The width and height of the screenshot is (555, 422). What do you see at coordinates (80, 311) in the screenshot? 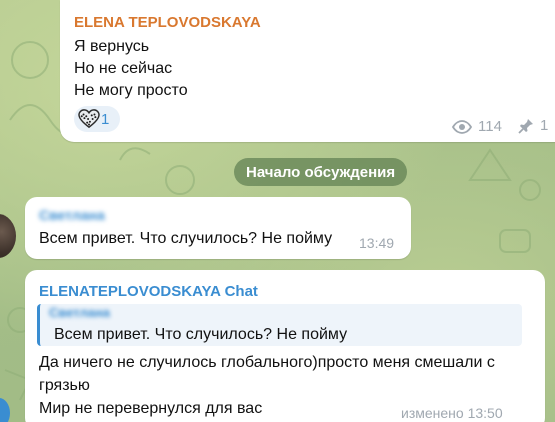
I see `reply-author: Светлана` at bounding box center [80, 311].